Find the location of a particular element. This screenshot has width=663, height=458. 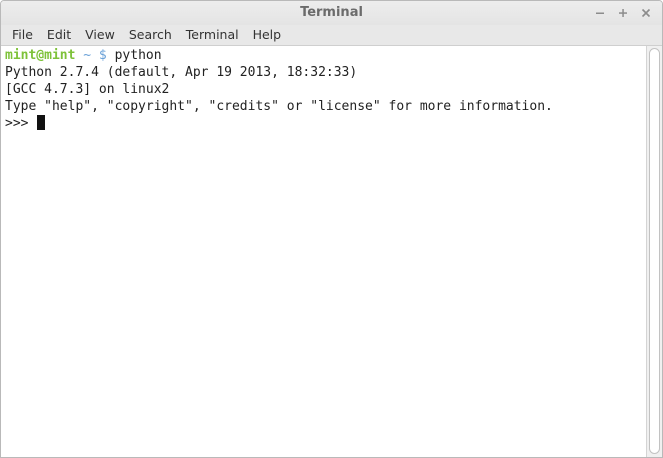

window-title: Terminal is located at coordinates (331, 12).